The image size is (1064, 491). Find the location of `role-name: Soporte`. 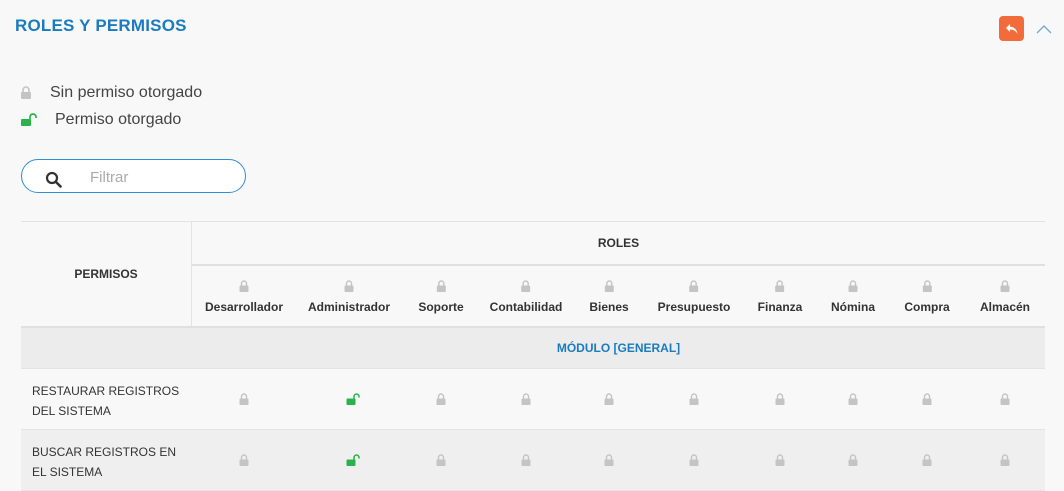

role-name: Soporte is located at coordinates (441, 307).